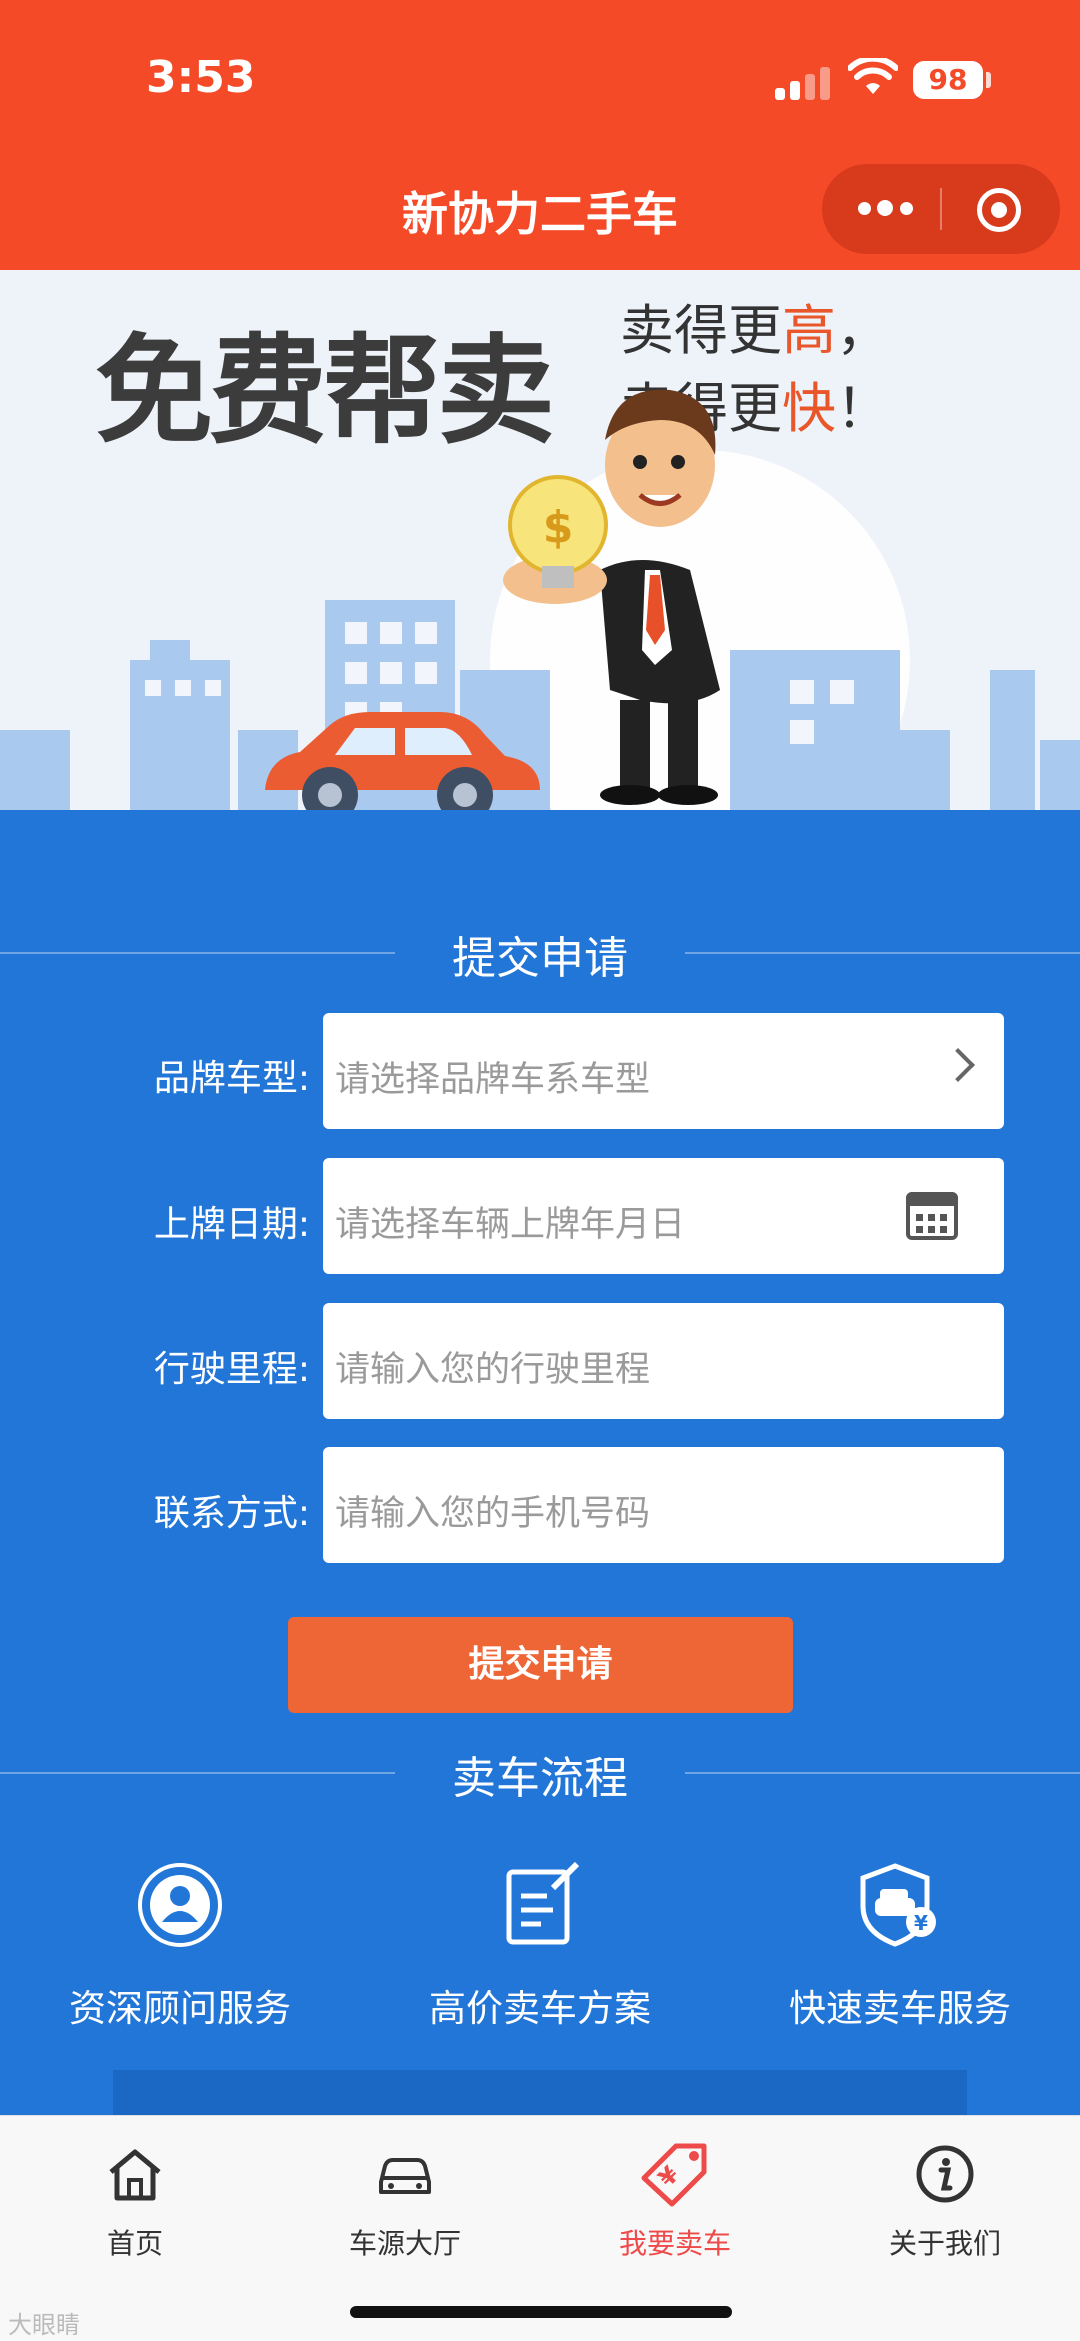 Image resolution: width=1080 pixels, height=2341 pixels. What do you see at coordinates (405, 2176) in the screenshot?
I see `car-icon` at bounding box center [405, 2176].